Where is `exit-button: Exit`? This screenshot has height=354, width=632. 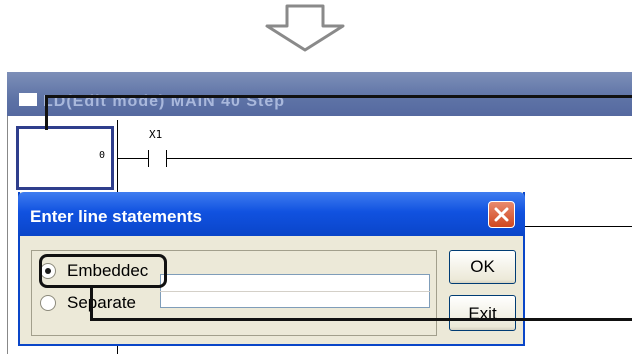 exit-button: Exit is located at coordinates (482, 313).